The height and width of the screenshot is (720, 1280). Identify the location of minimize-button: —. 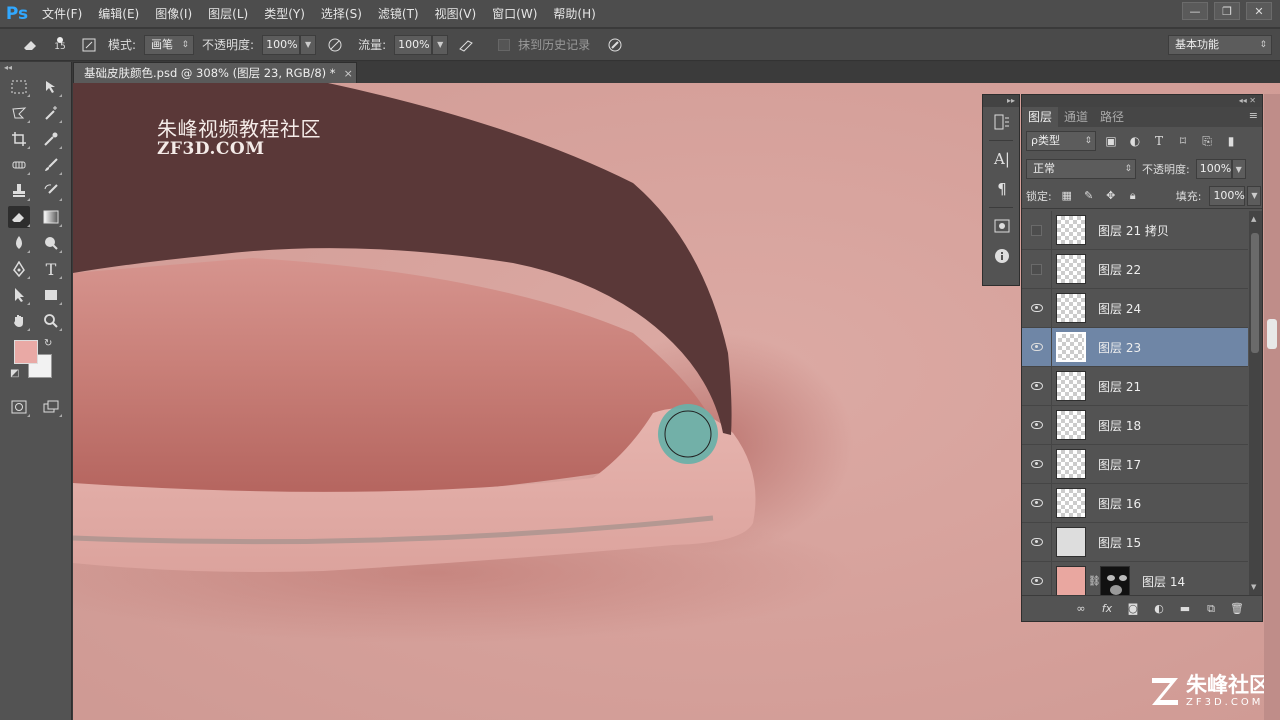
(1195, 11).